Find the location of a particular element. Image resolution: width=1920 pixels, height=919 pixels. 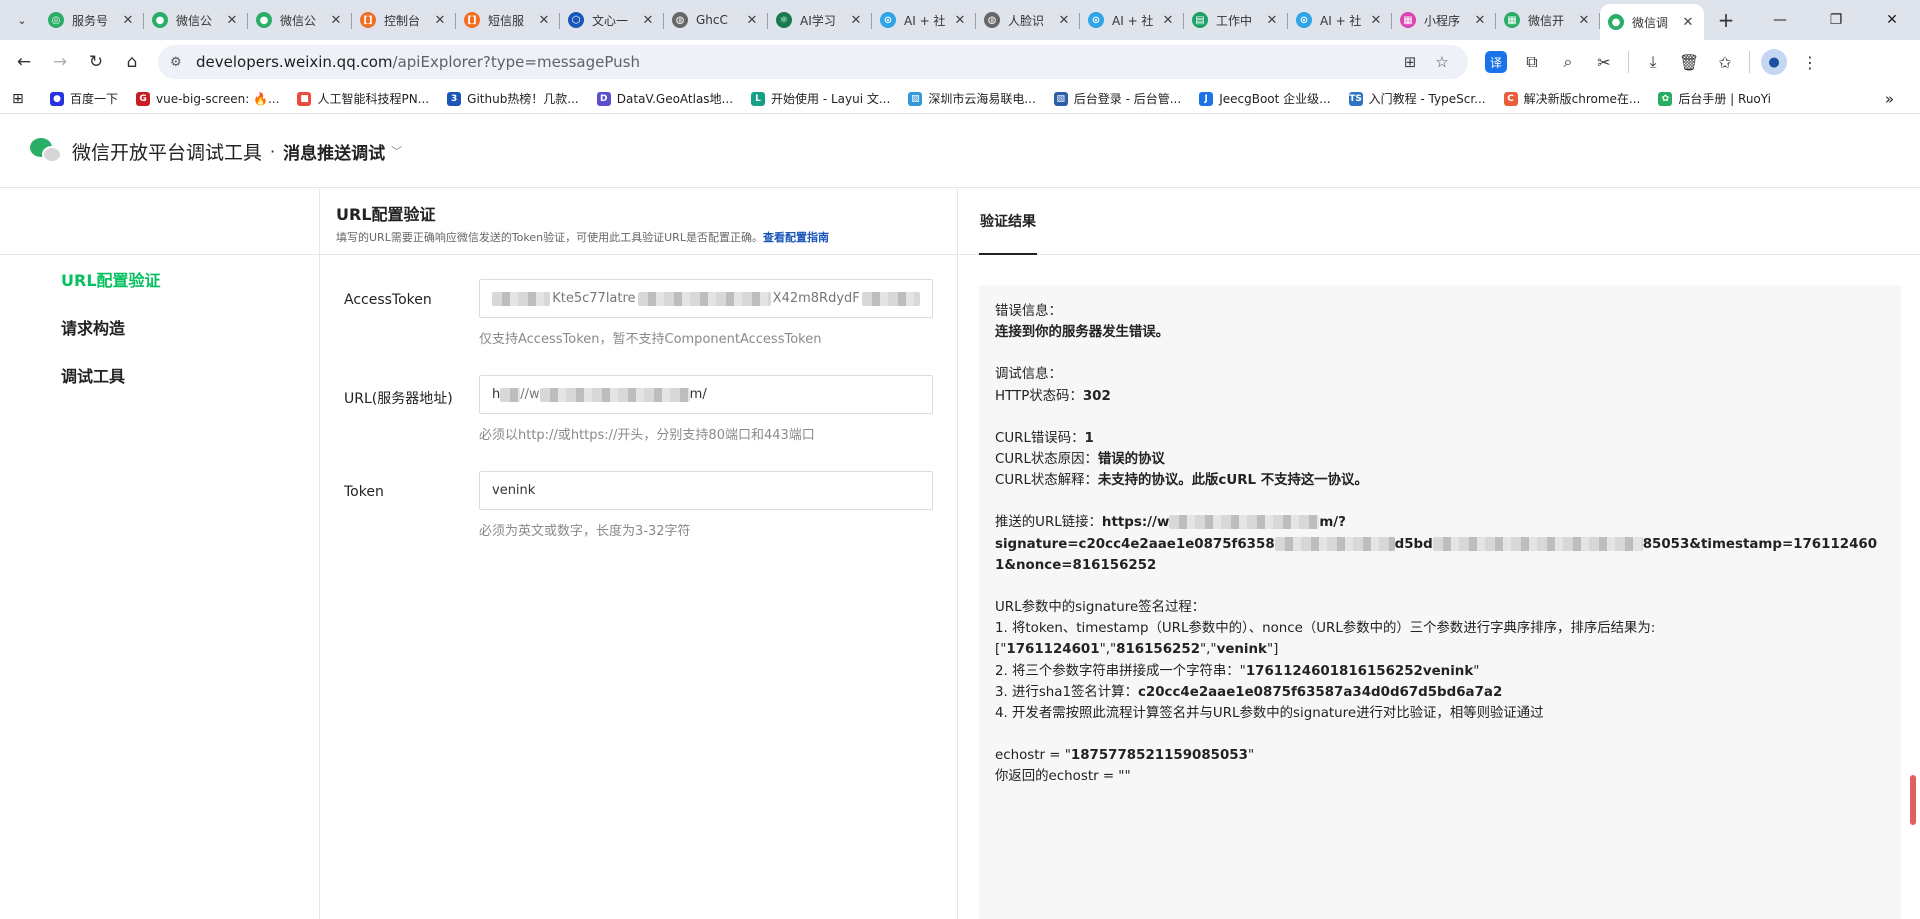

access-token-visible-tail: X42m8RdydF is located at coordinates (816, 298).